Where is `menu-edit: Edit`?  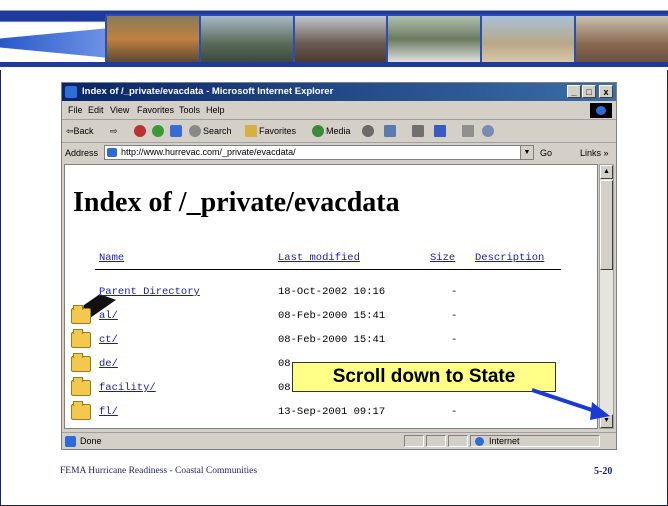 menu-edit: Edit is located at coordinates (96, 110).